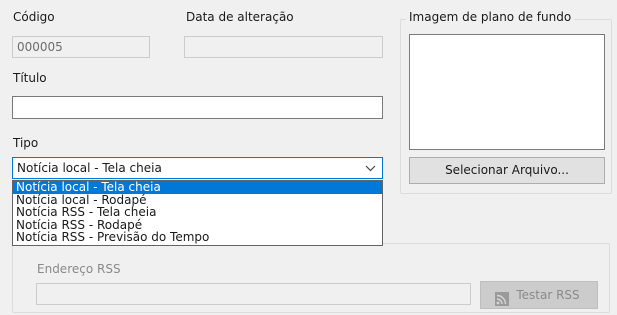 The height and width of the screenshot is (315, 617). Describe the element at coordinates (490, 17) in the screenshot. I see `background-image-group-title: Imagem de plano de fundo` at that location.